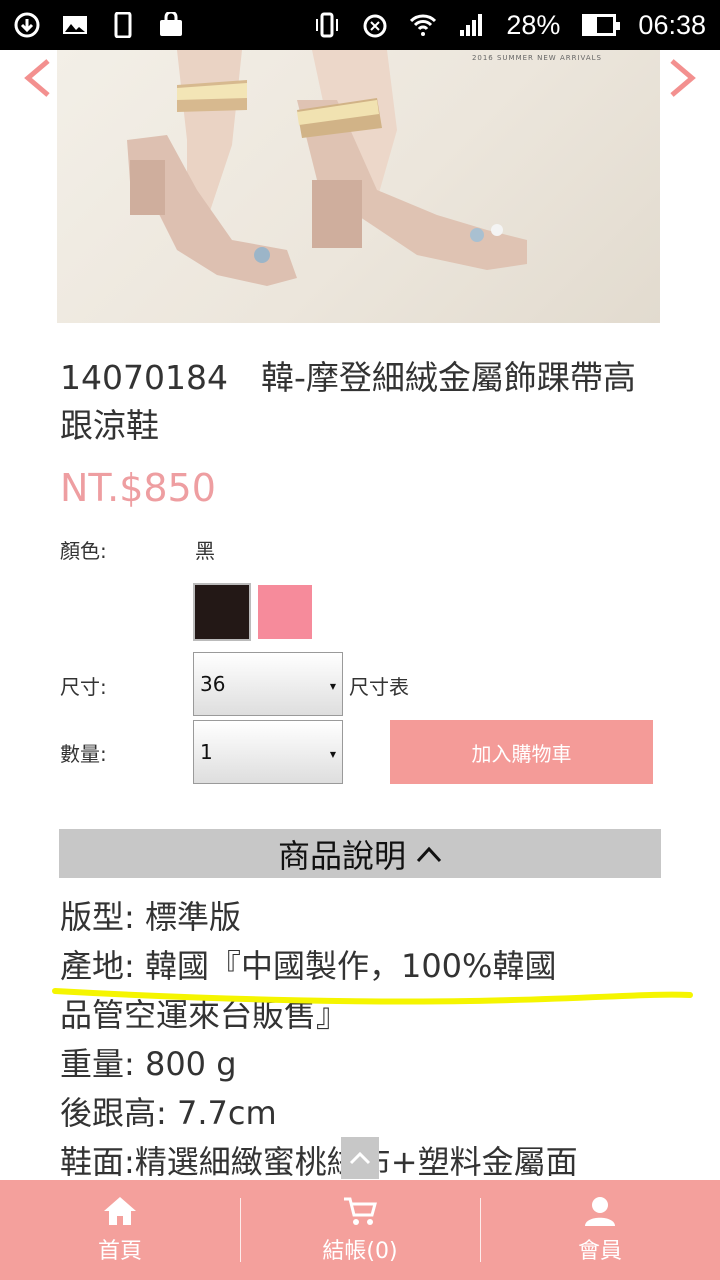 Image resolution: width=720 pixels, height=1280 pixels. I want to click on wifi-icon, so click(423, 25).